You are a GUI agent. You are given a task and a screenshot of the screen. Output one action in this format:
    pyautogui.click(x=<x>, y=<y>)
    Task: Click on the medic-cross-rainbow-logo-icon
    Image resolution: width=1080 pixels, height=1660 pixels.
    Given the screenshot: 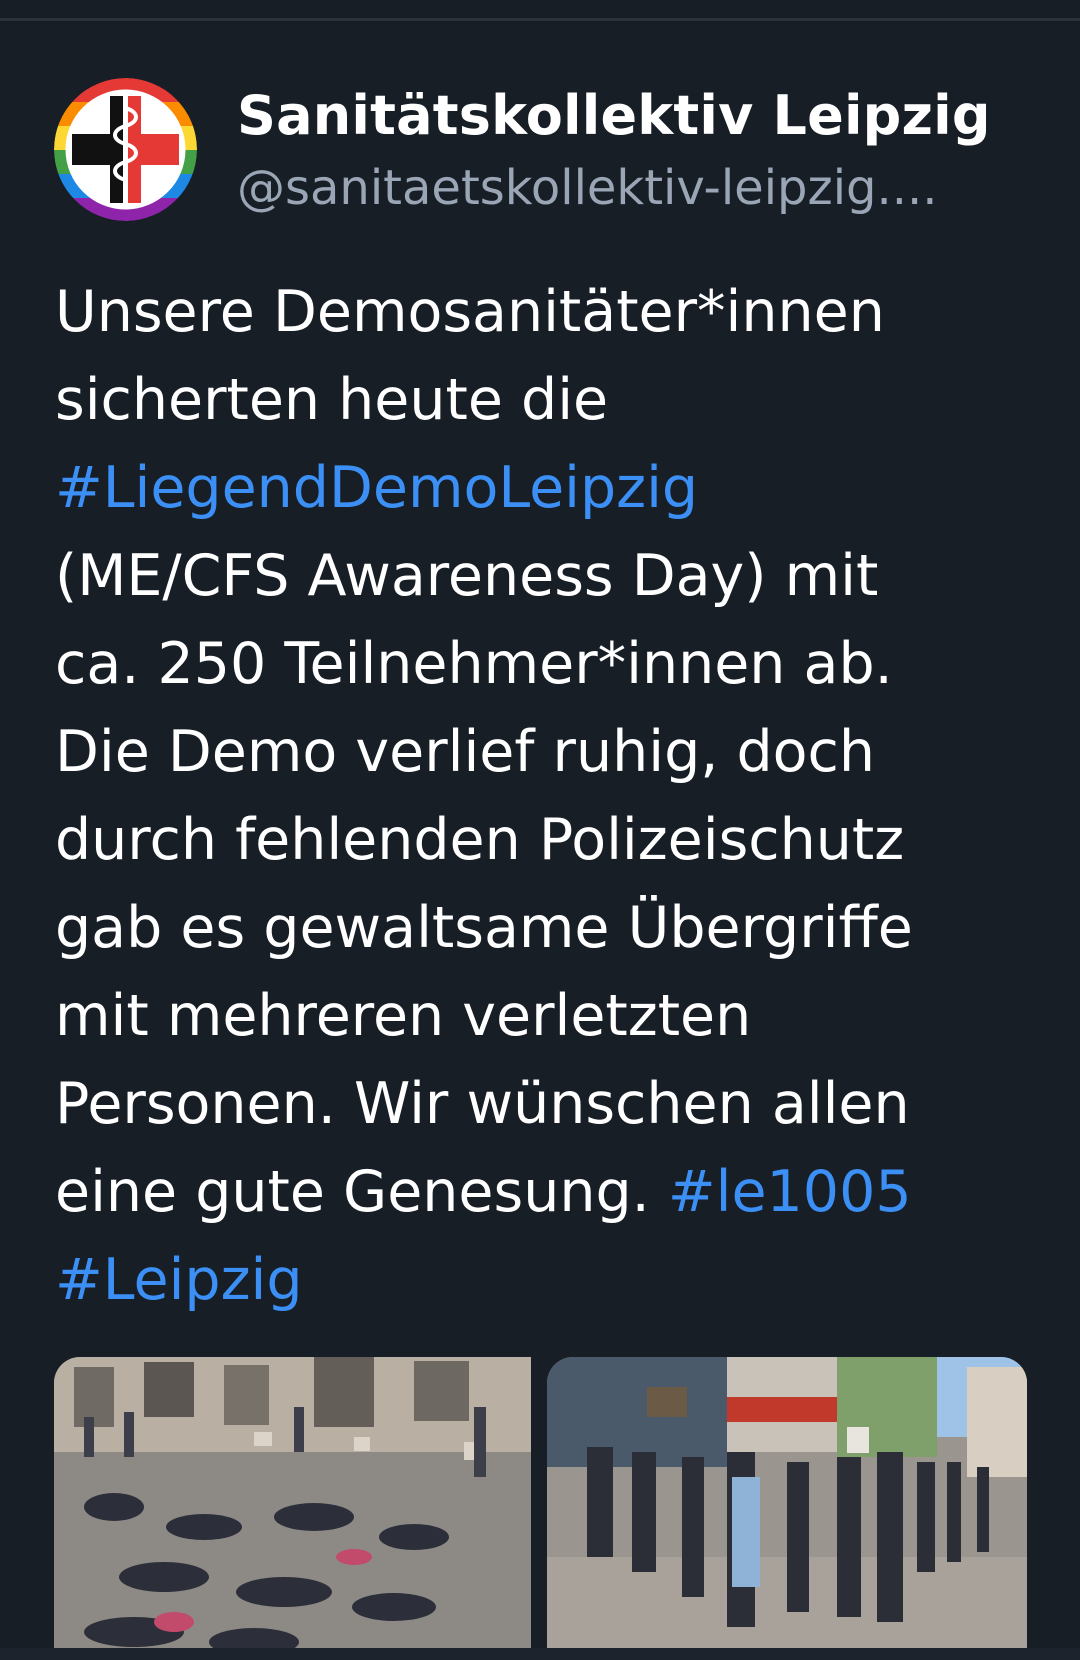 What is the action you would take?
    pyautogui.click(x=125, y=149)
    